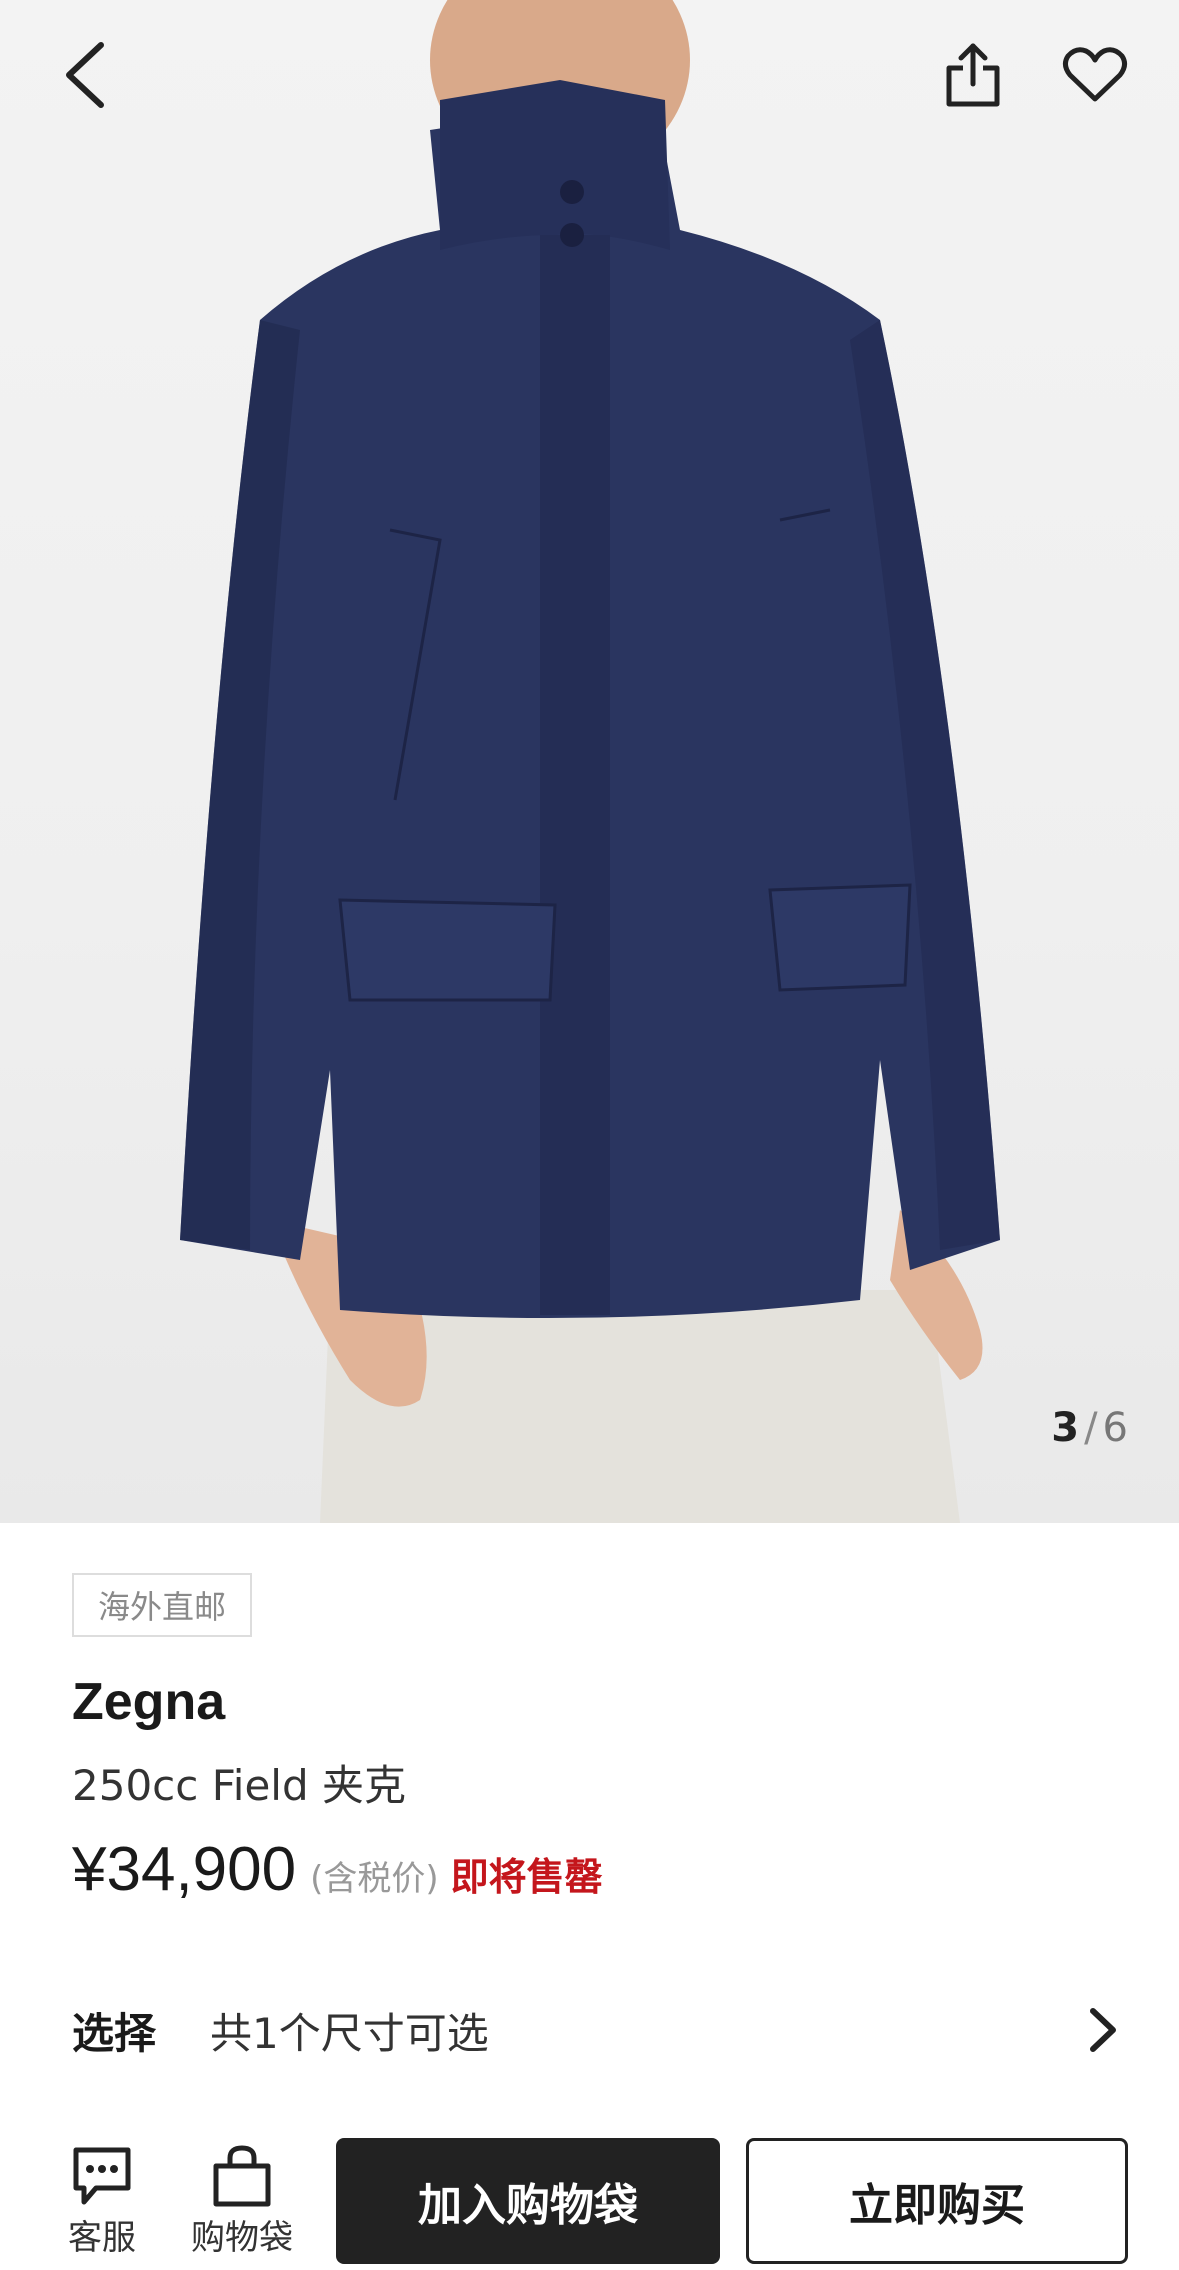  I want to click on share-icon, so click(973, 75).